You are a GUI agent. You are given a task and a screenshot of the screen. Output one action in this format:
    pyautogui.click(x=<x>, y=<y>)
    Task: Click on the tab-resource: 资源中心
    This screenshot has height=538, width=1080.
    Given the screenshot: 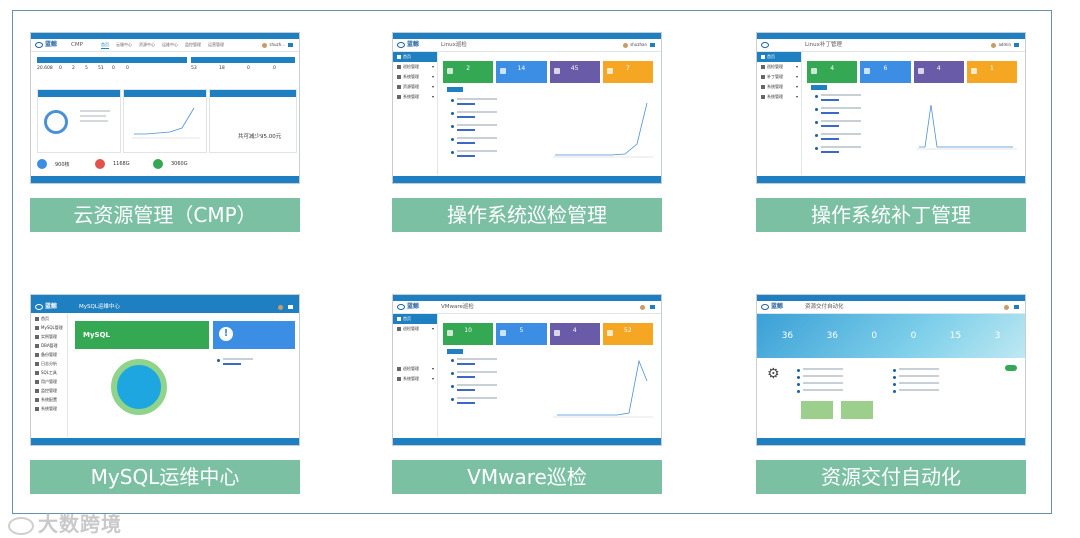 What is the action you would take?
    pyautogui.click(x=147, y=45)
    